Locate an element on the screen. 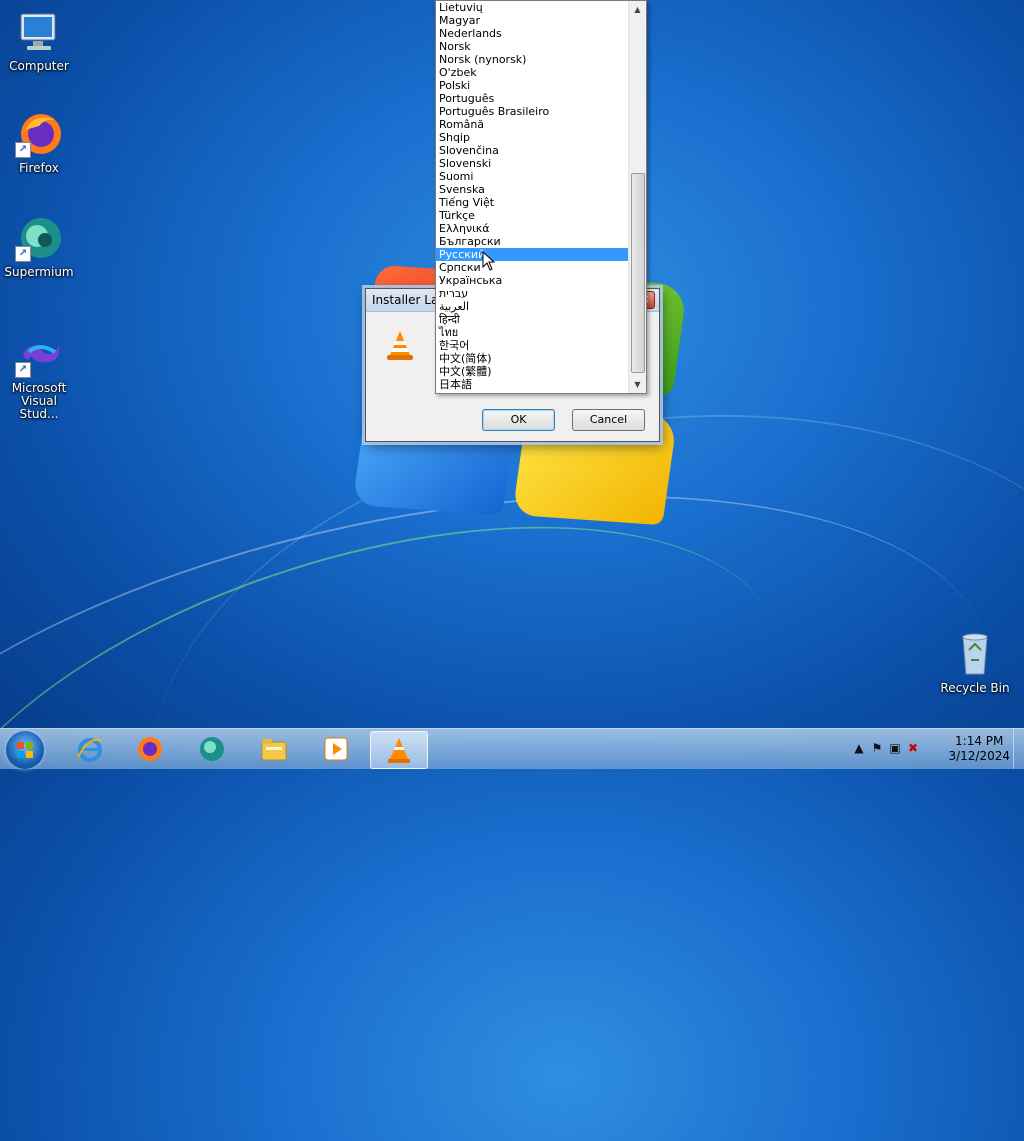 This screenshot has height=1141, width=1024. computer-icon is located at coordinates (39, 32).